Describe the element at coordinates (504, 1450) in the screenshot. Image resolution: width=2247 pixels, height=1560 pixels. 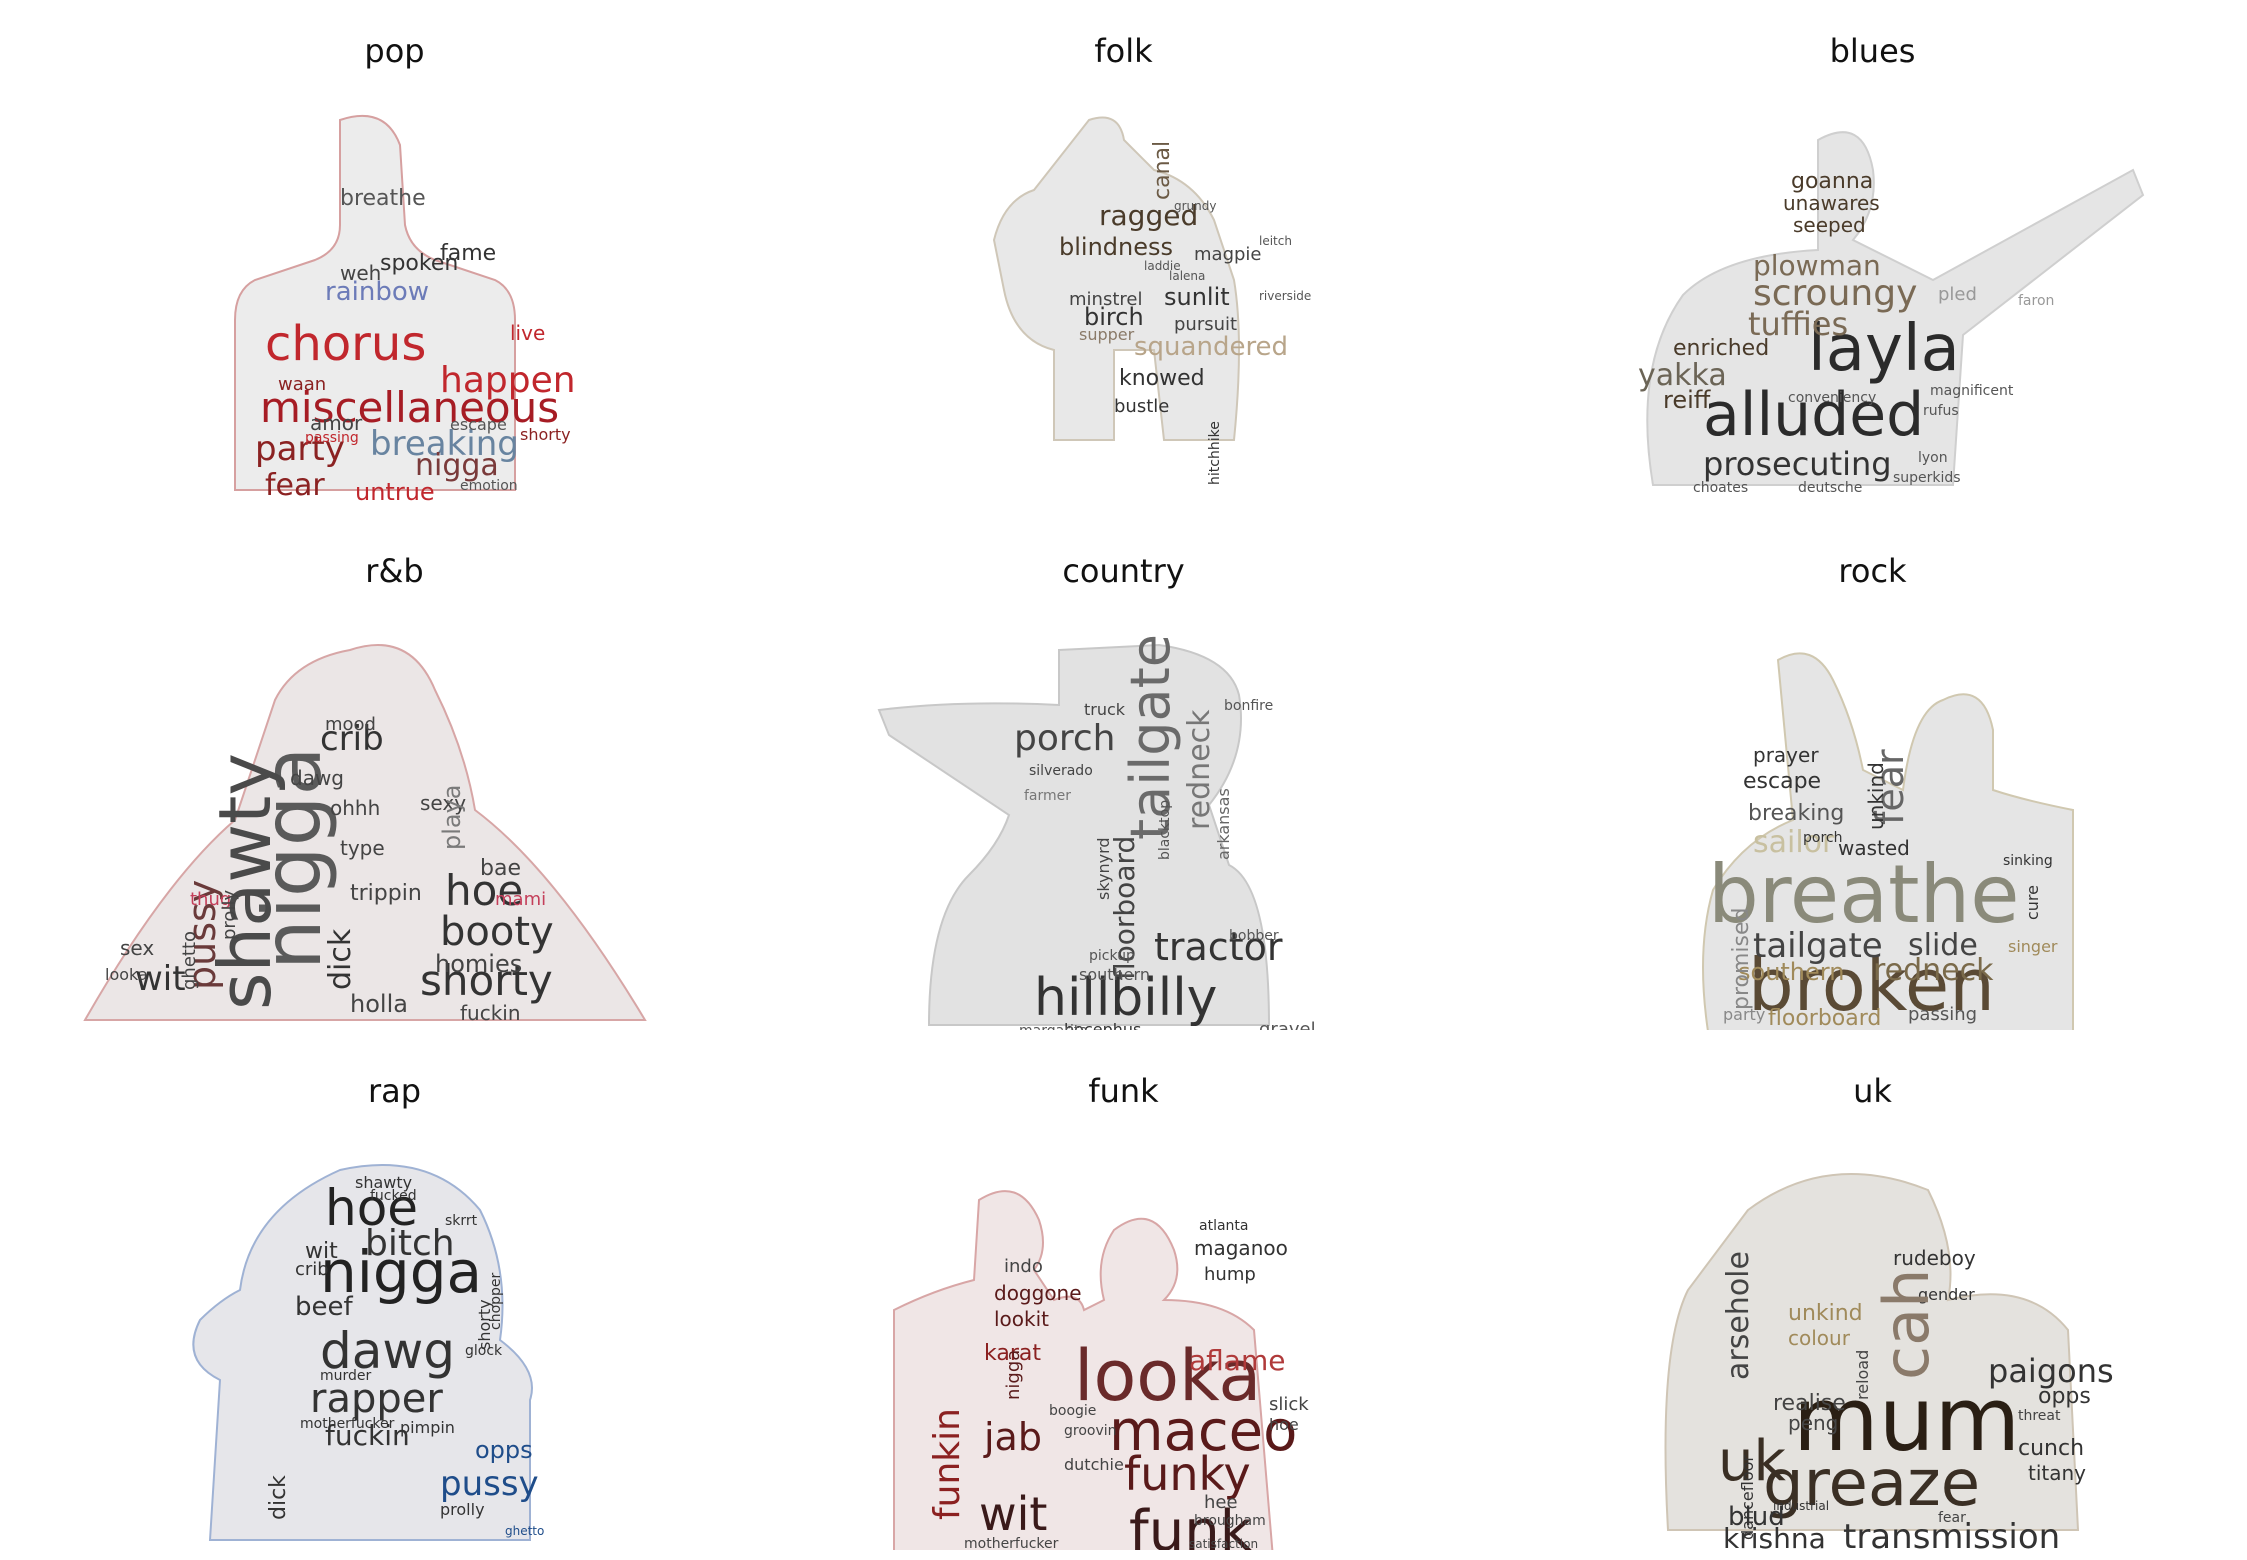
I see `word-opps: opps` at that location.